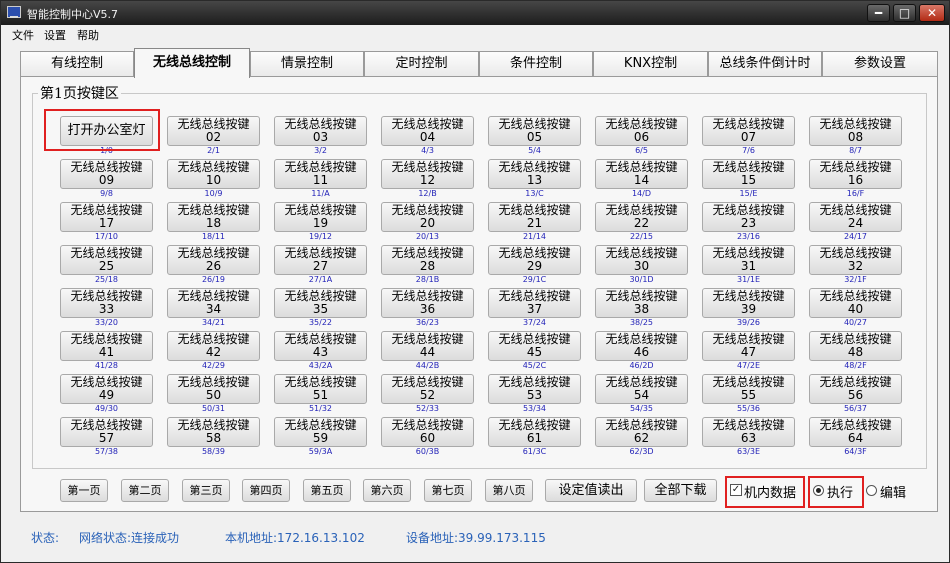 The width and height of the screenshot is (950, 563). I want to click on page-6-button: 第六页, so click(387, 490).